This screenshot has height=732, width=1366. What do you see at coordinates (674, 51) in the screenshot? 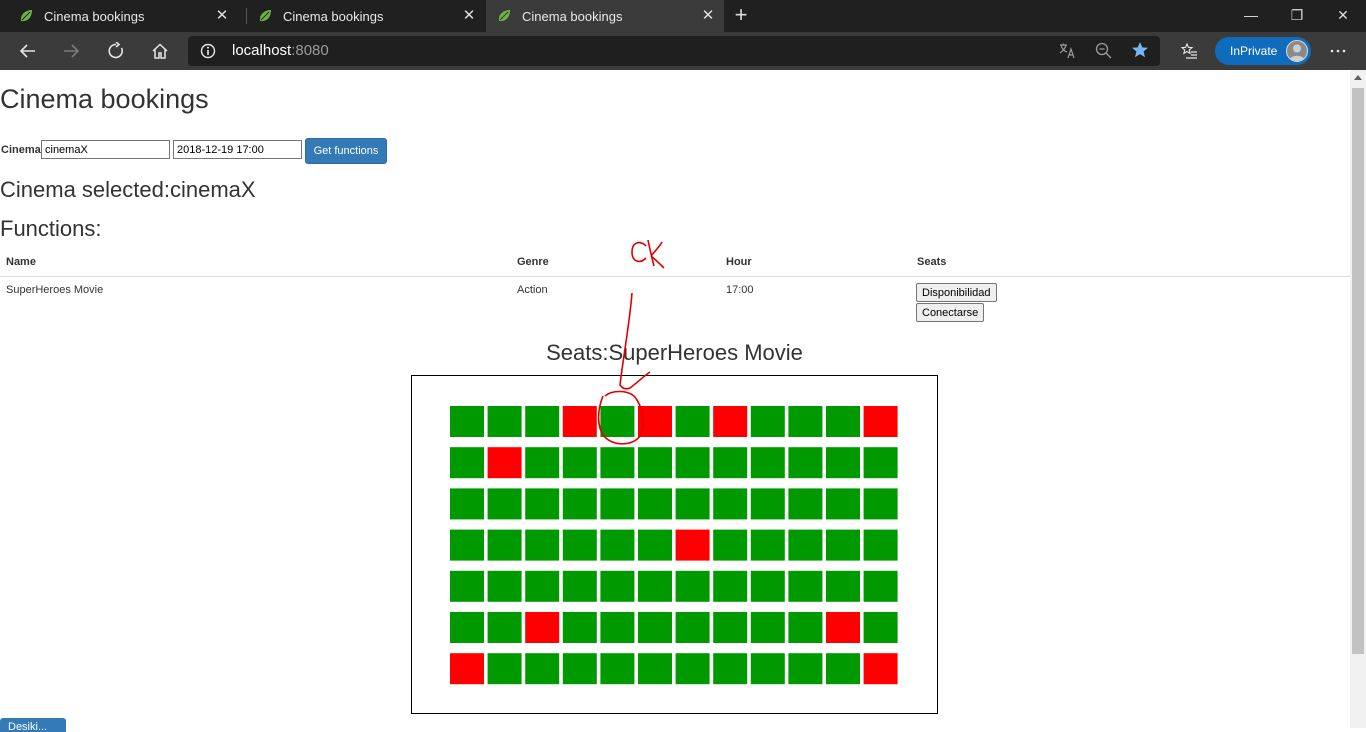
I see `address-bar: localhost:8080` at bounding box center [674, 51].